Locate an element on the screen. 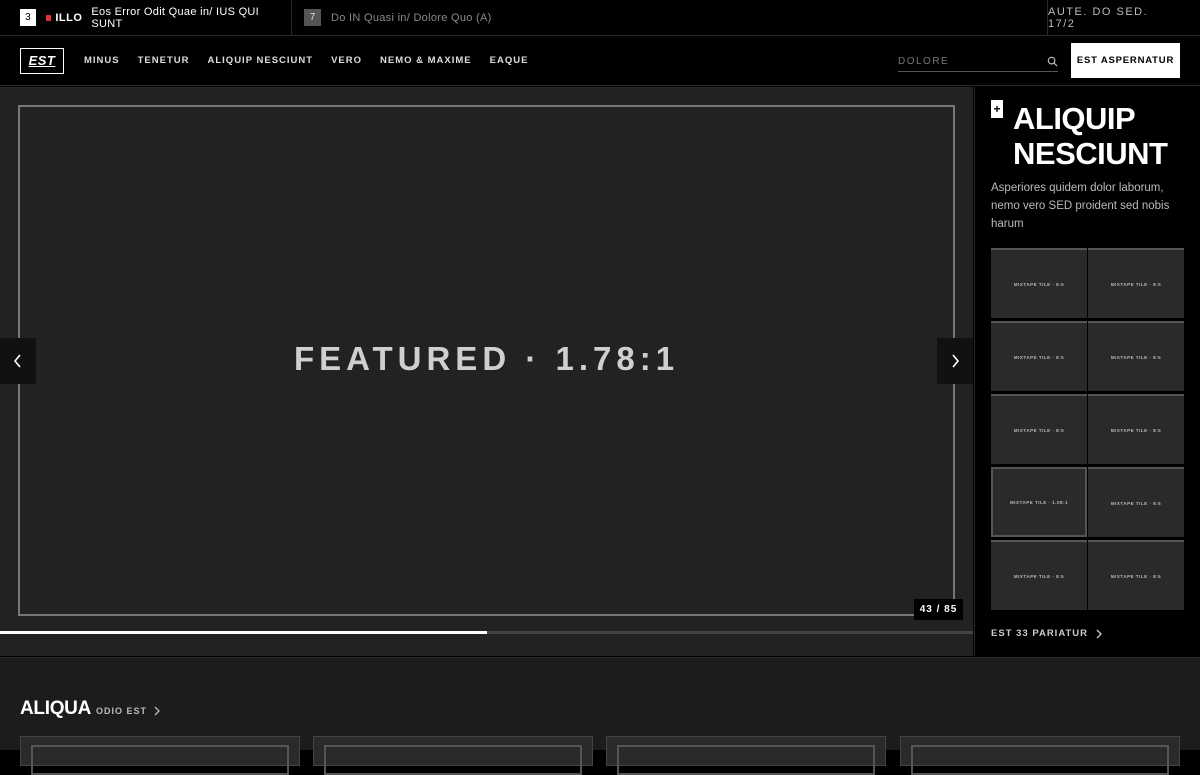 This screenshot has width=1200, height=775. nav-link: TENETUR is located at coordinates (164, 60).